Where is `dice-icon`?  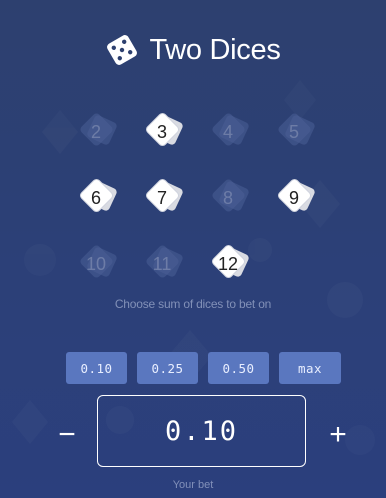 dice-icon is located at coordinates (122, 50).